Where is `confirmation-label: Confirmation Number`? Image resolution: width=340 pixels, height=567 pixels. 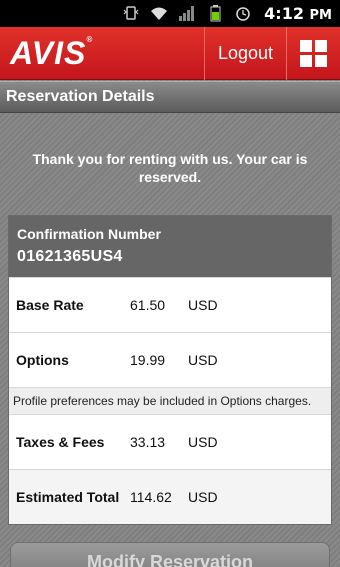 confirmation-label: Confirmation Number is located at coordinates (89, 234).